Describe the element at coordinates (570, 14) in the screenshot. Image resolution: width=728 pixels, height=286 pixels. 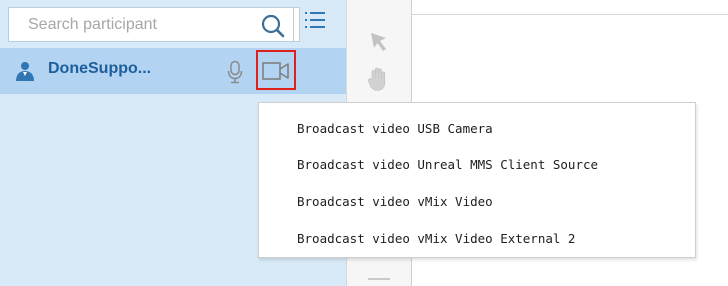
I see `content-top-border` at that location.